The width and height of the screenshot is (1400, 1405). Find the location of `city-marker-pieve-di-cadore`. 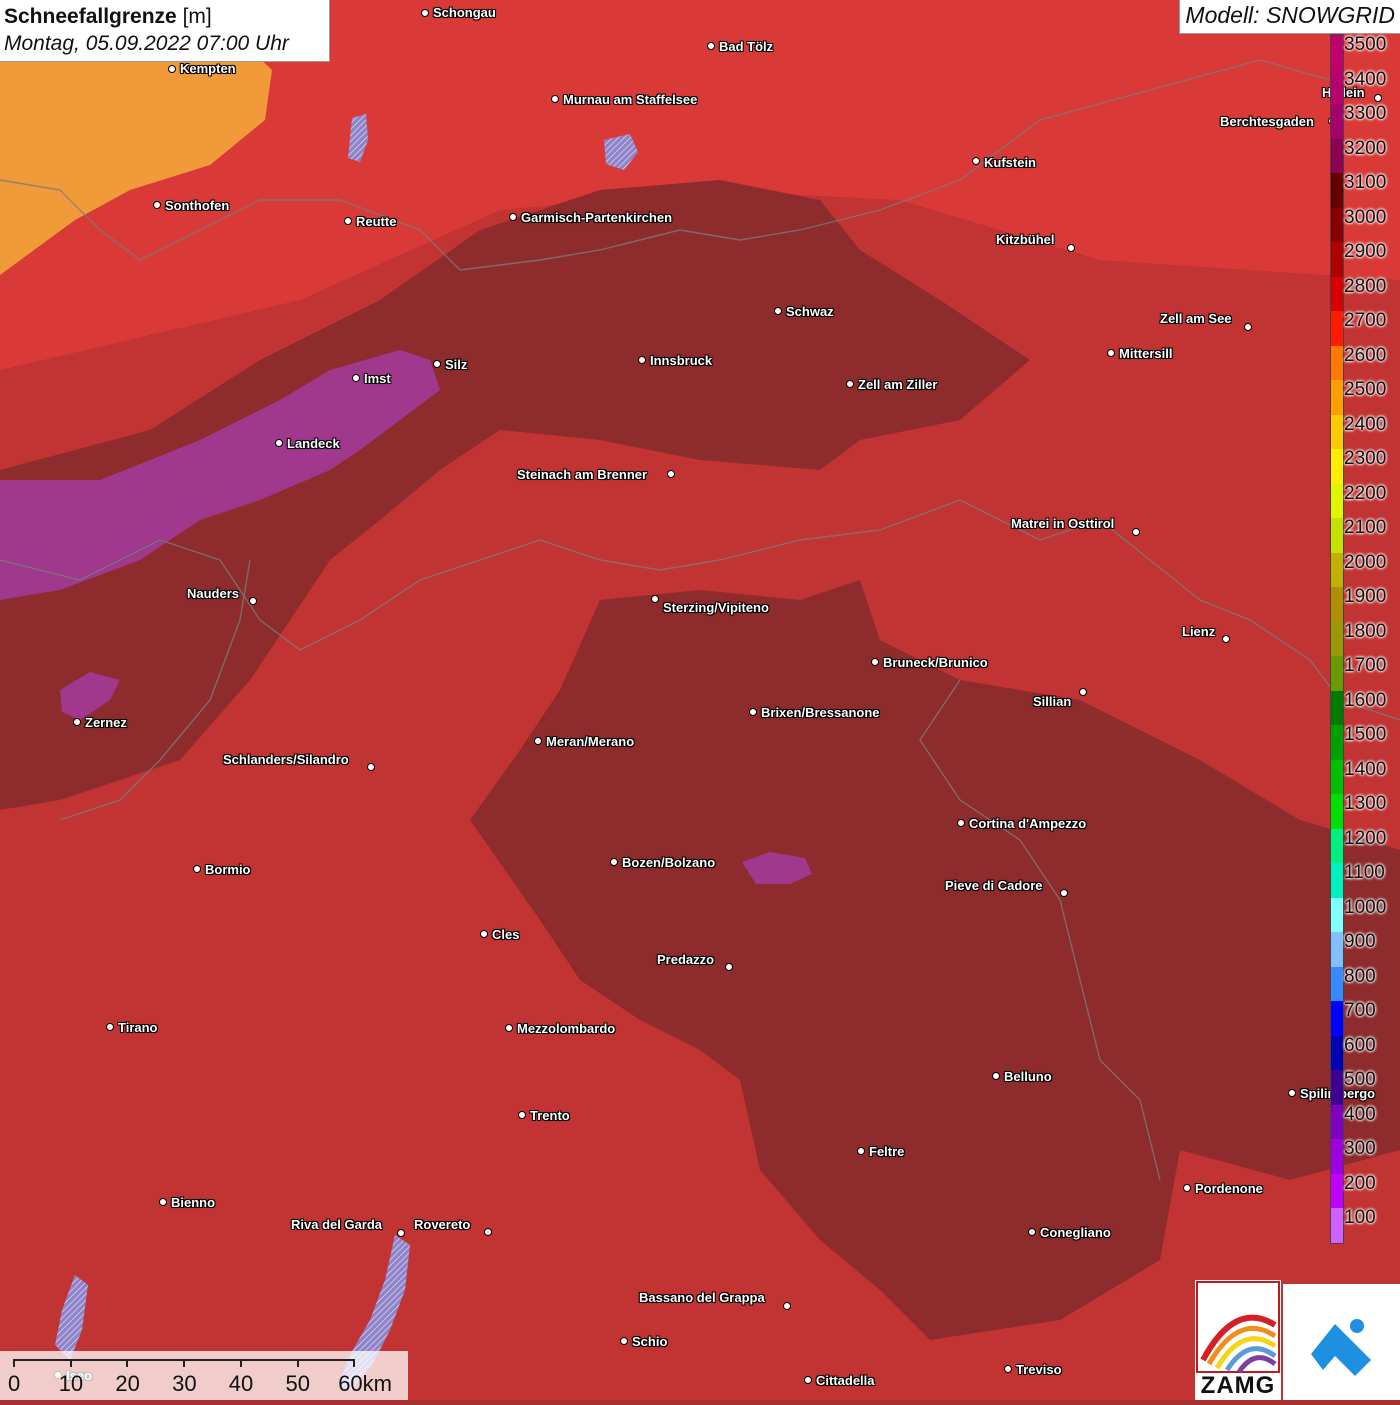

city-marker-pieve-di-cadore is located at coordinates (1064, 893).